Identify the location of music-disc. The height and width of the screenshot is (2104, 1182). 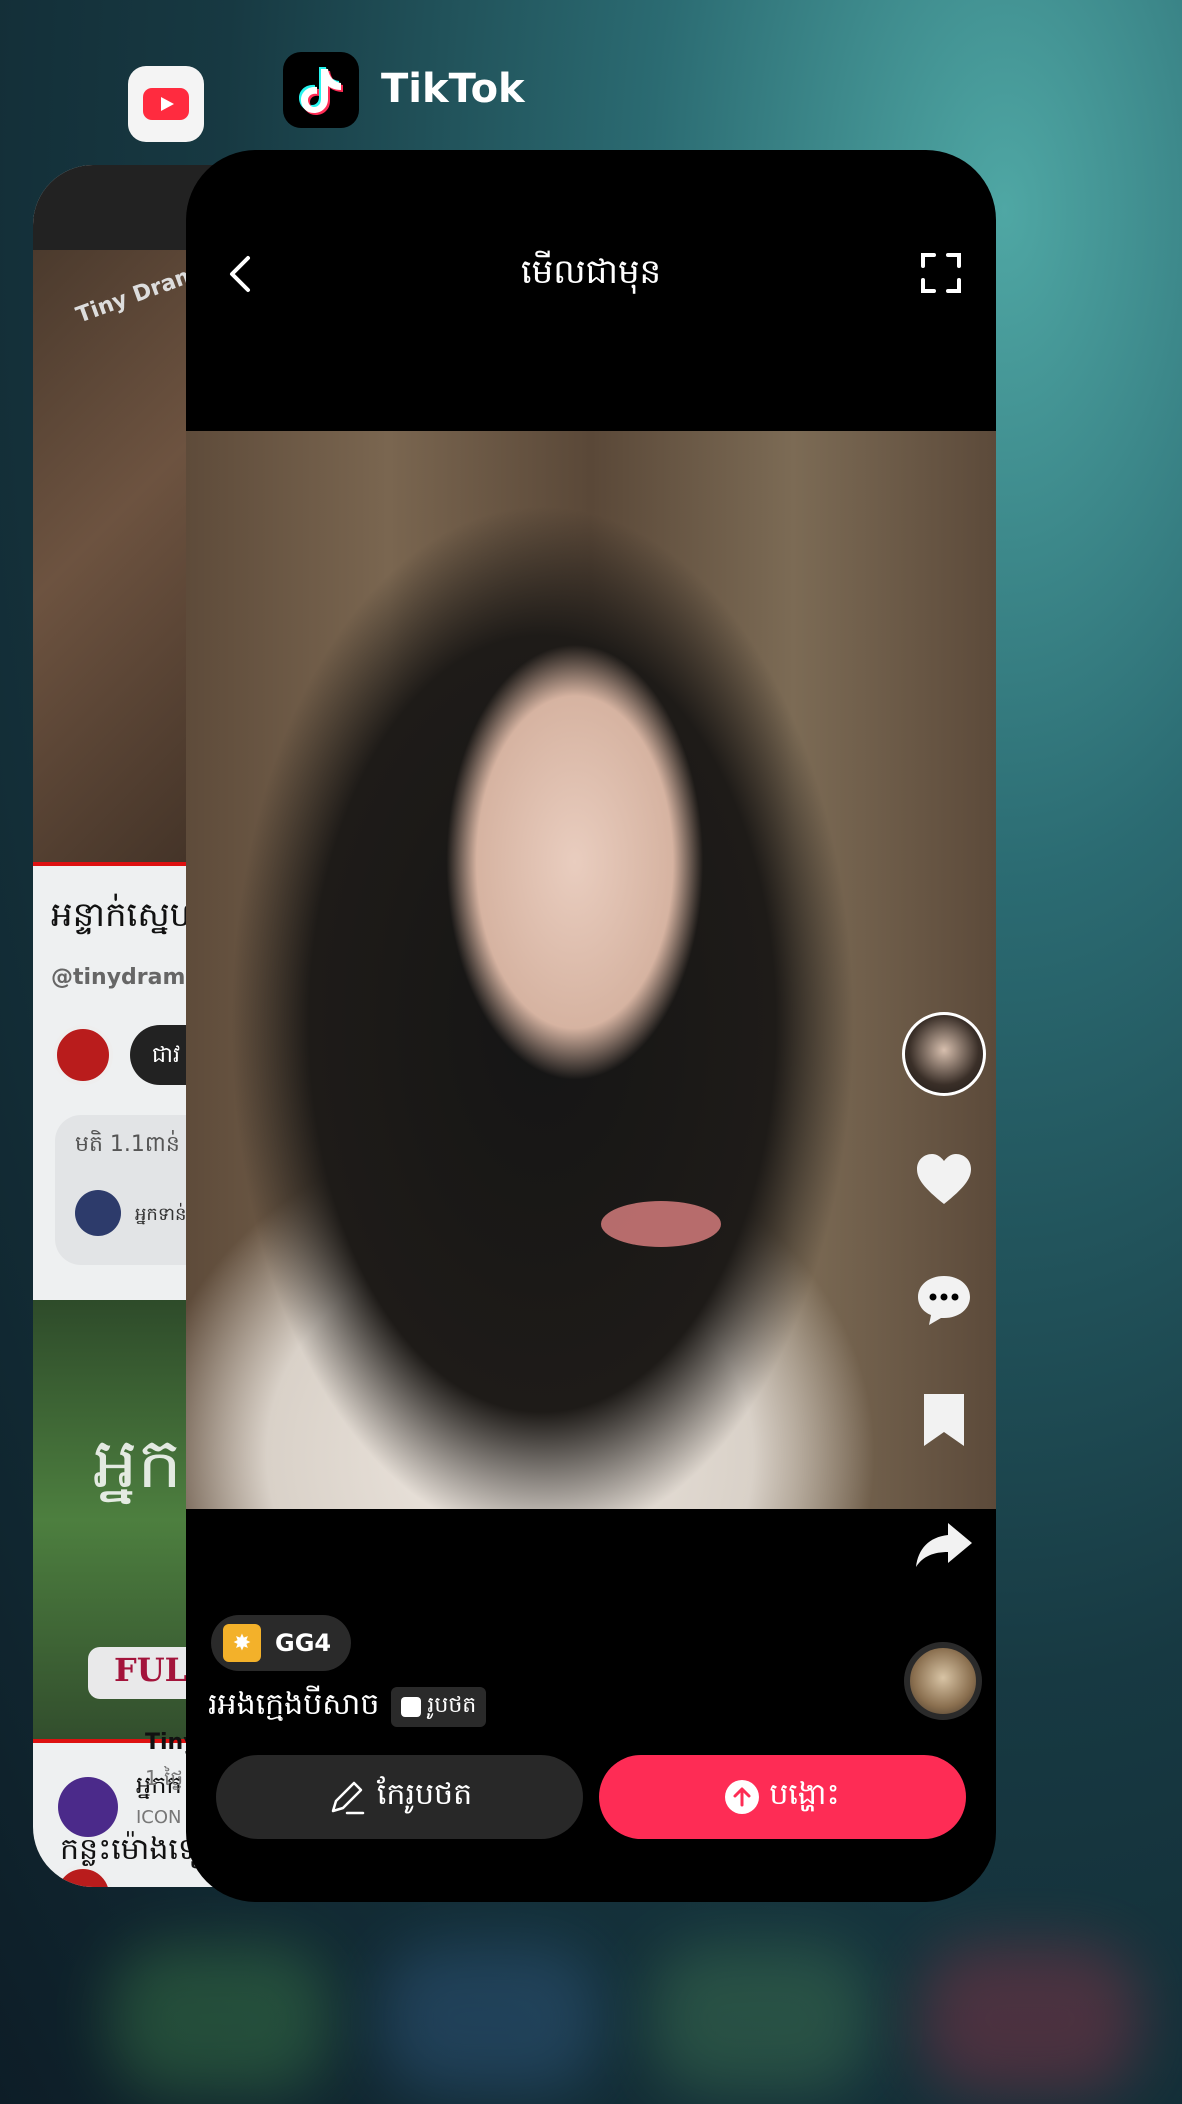
(943, 1681).